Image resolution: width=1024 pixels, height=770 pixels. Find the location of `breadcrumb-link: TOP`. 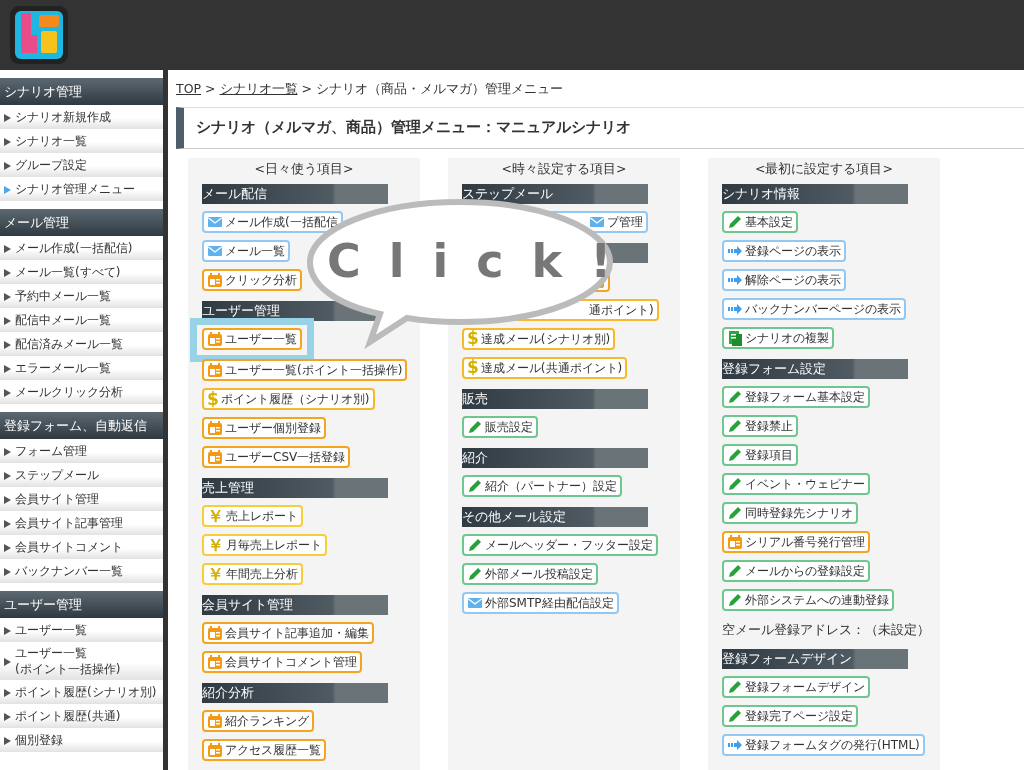

breadcrumb-link: TOP is located at coordinates (188, 89).